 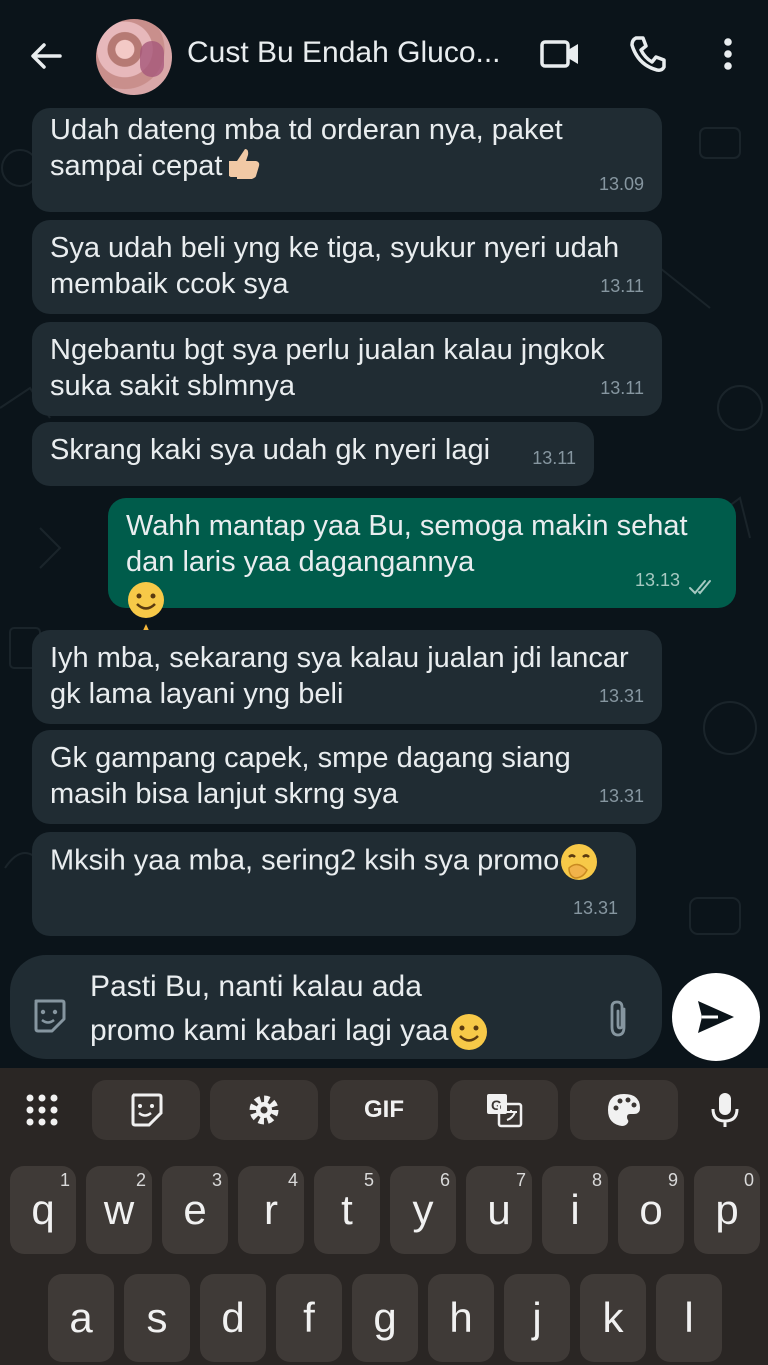 I want to click on key-label: l, so click(x=689, y=1317).